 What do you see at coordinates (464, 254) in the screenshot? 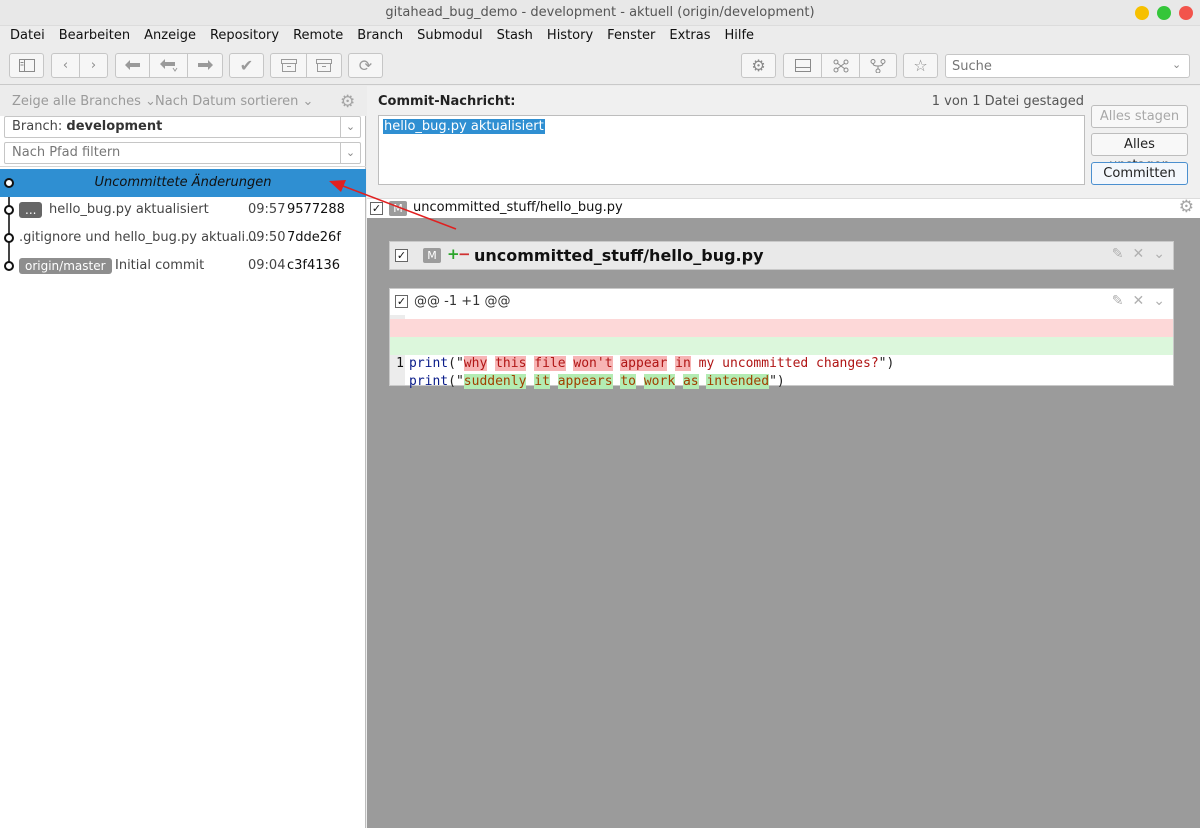
I see `minus-icon: −` at bounding box center [464, 254].